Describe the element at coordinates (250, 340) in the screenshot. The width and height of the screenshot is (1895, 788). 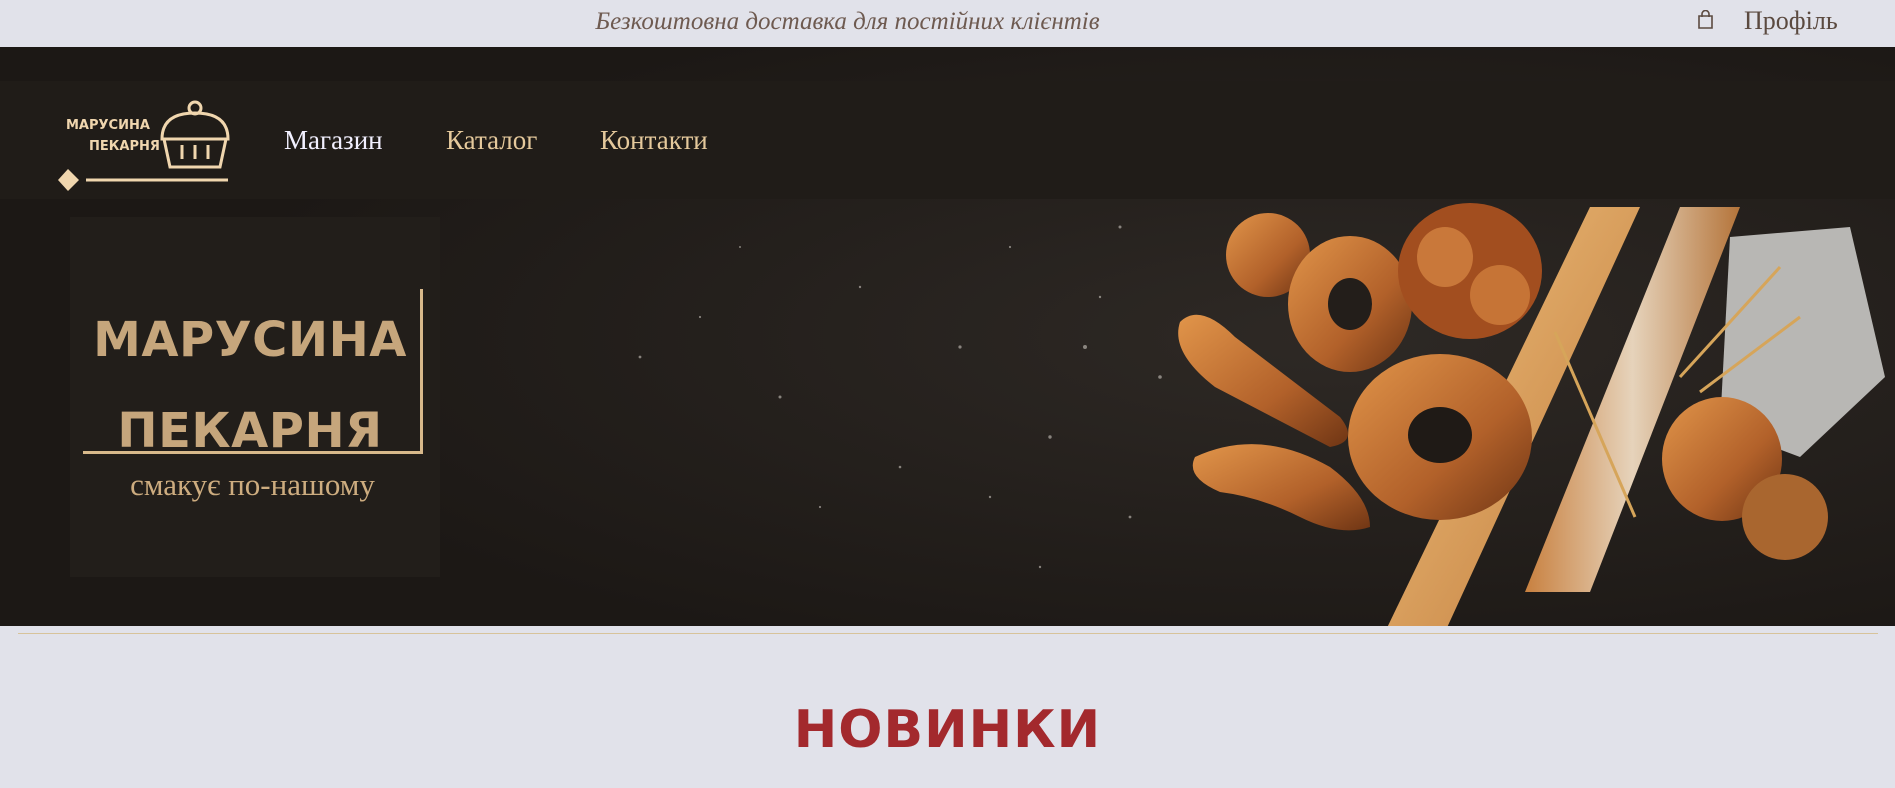
I see `hero-title-line-1: МАРУСИНА` at that location.